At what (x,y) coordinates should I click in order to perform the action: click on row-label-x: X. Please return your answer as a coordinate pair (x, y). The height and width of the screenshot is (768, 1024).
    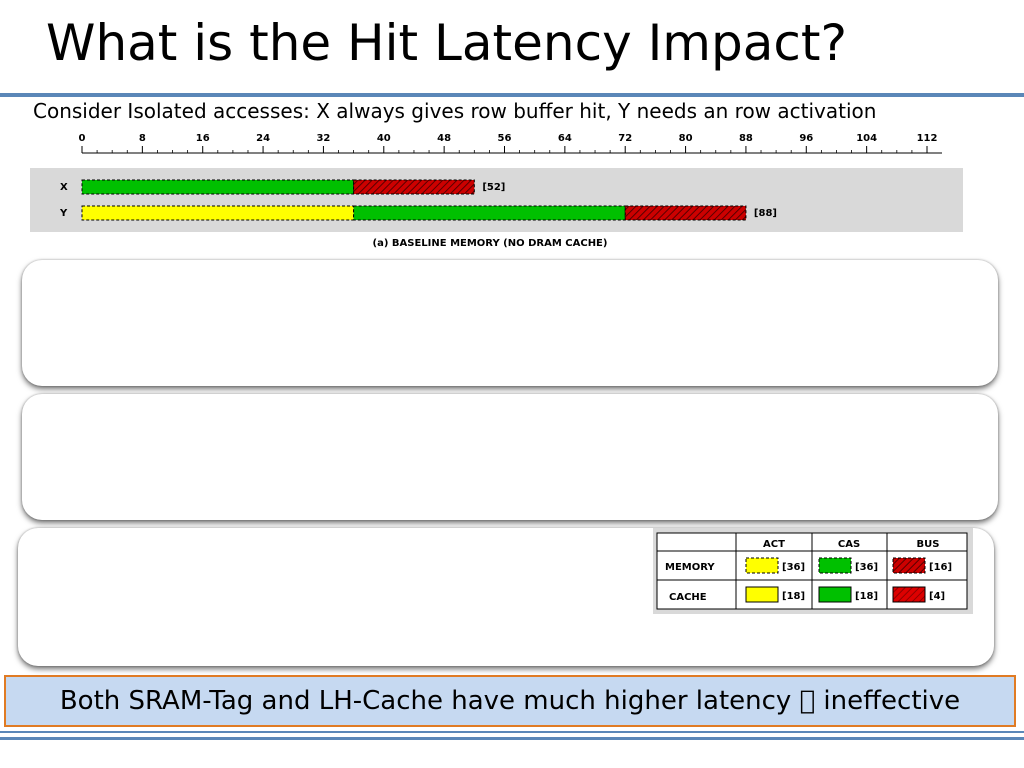
    Looking at the image, I should click on (64, 187).